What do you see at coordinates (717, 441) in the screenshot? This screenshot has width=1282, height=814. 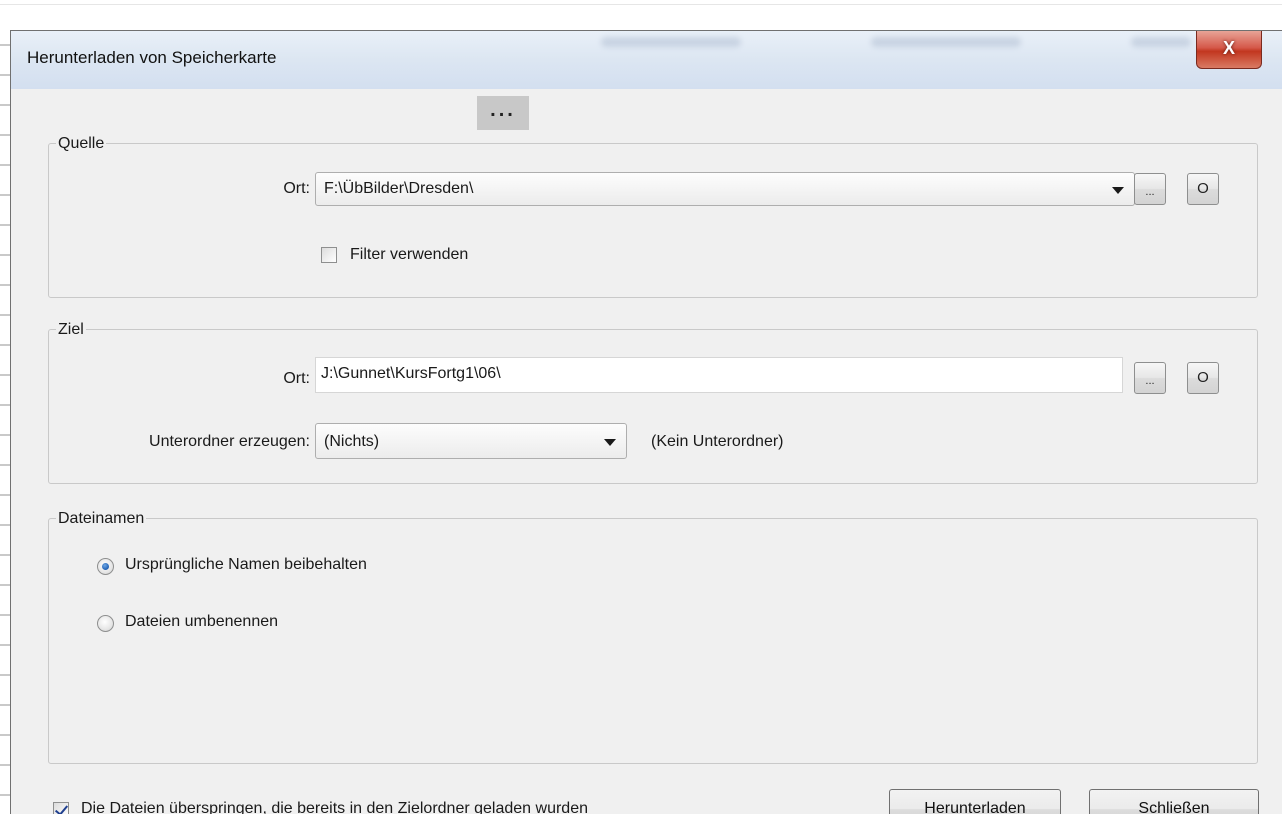 I see `subfolder-hint: (Kein Unterordner)` at bounding box center [717, 441].